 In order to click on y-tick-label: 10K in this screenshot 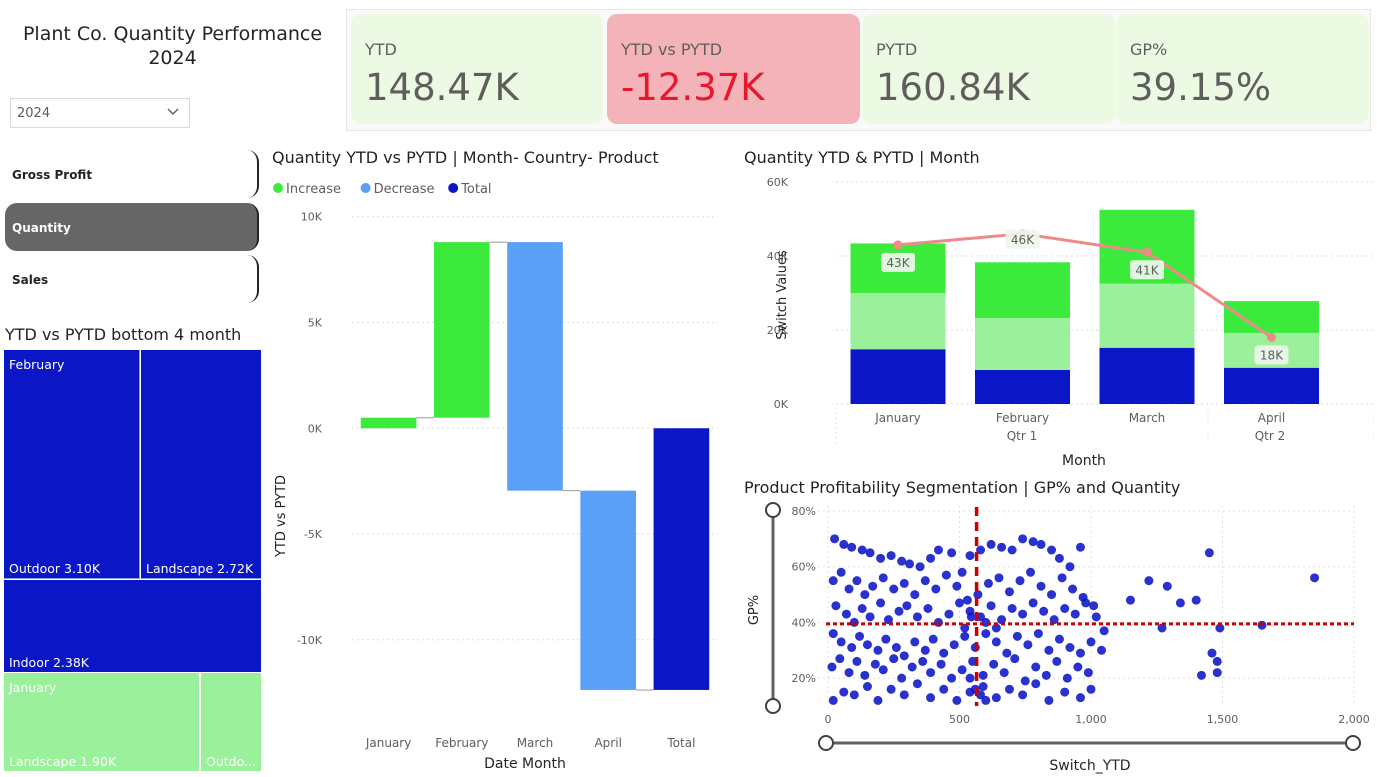, I will do `click(312, 217)`.